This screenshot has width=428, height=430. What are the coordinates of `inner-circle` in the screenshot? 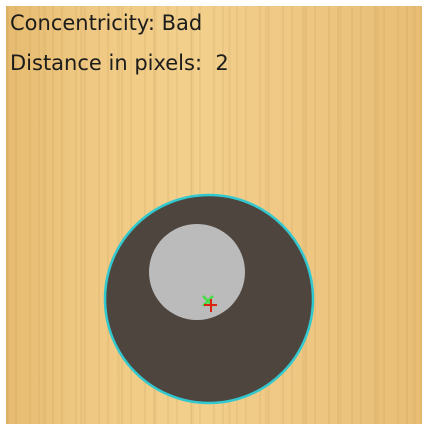 It's located at (197, 272).